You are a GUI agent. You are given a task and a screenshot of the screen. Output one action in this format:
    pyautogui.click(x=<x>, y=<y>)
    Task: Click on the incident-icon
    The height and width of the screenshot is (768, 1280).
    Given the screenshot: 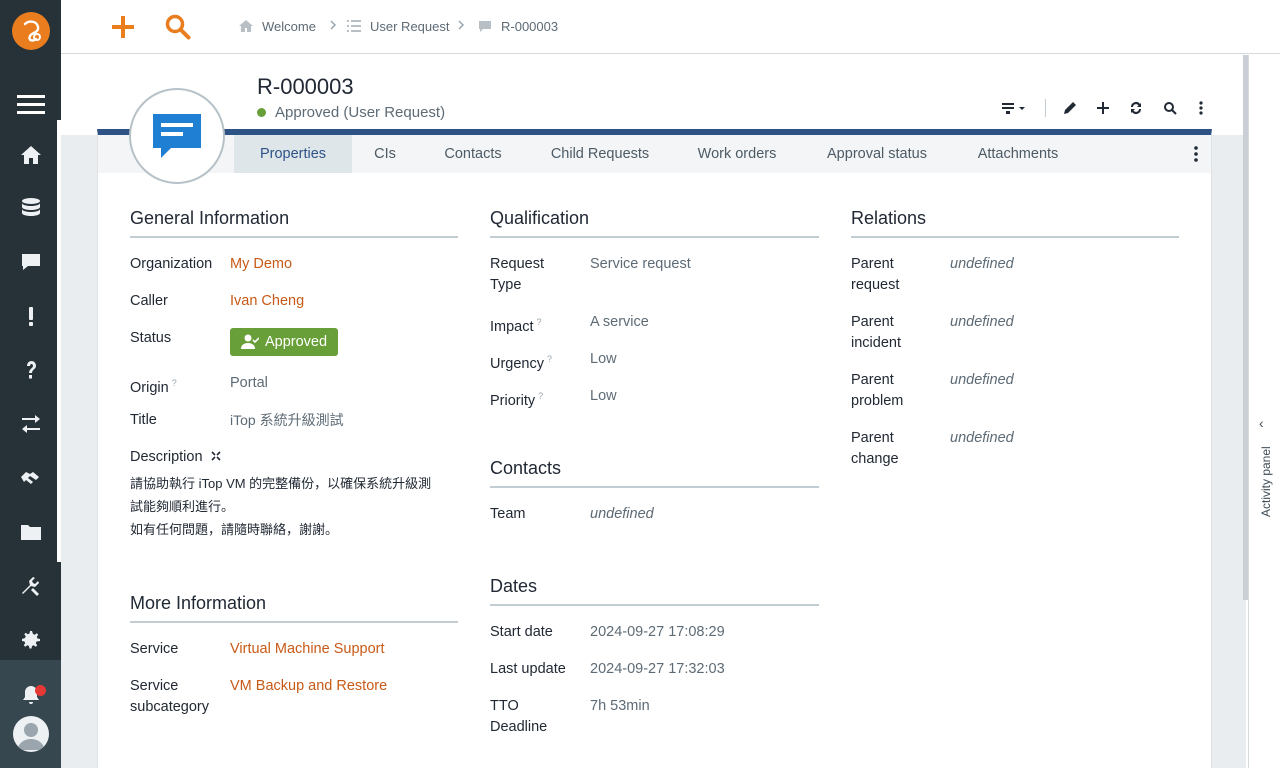 What is the action you would take?
    pyautogui.click(x=30, y=316)
    